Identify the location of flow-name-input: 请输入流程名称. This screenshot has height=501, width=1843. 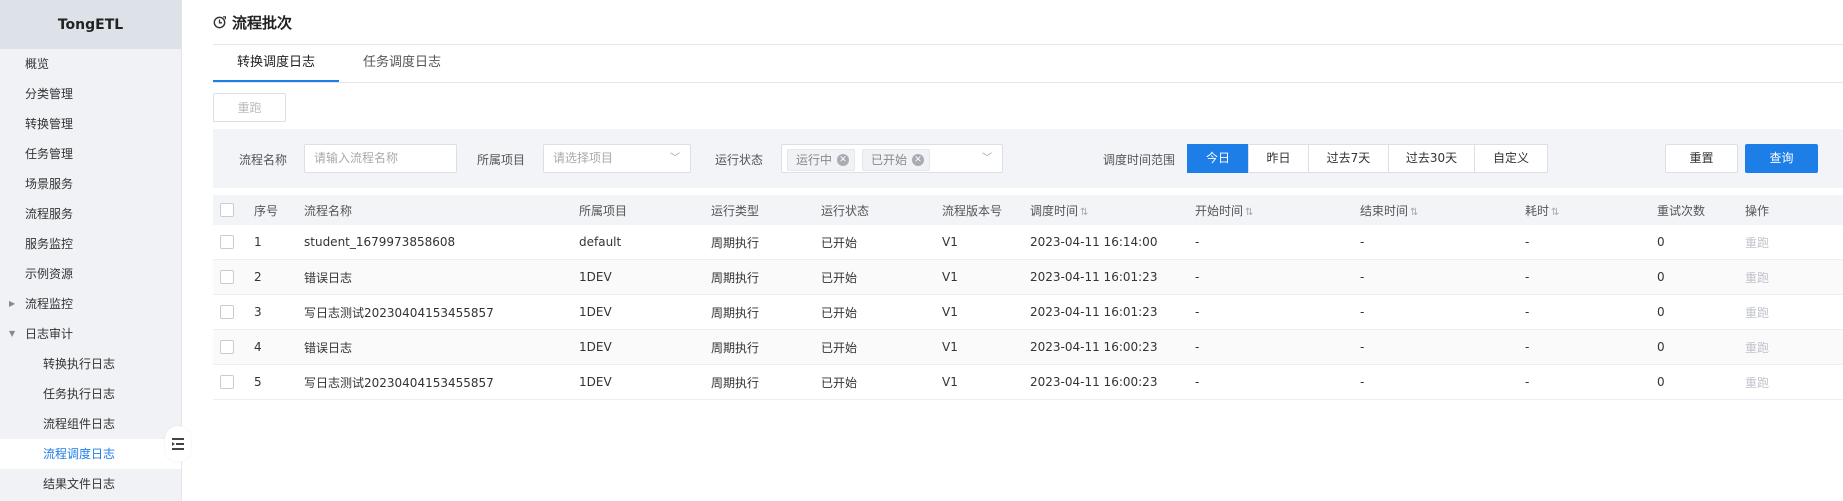
(380, 158).